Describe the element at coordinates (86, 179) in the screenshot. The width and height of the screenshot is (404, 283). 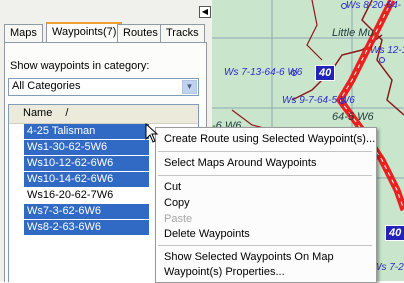
I see `list-item: Ws10-14-62-6W6` at that location.